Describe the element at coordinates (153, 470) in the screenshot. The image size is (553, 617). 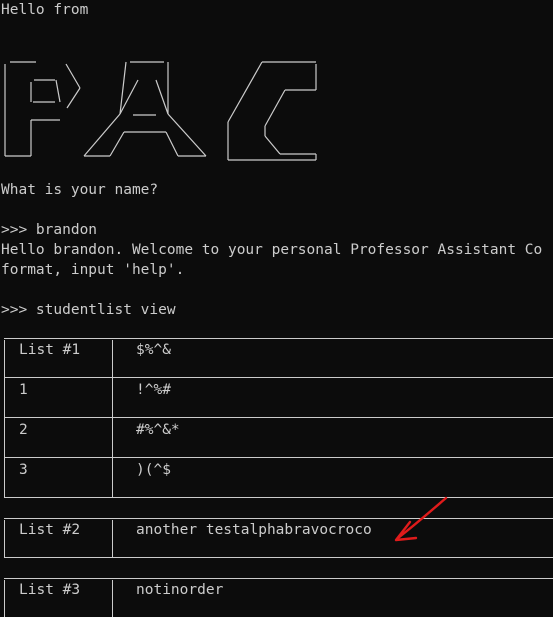
I see `table-row-value: )(^$` at that location.